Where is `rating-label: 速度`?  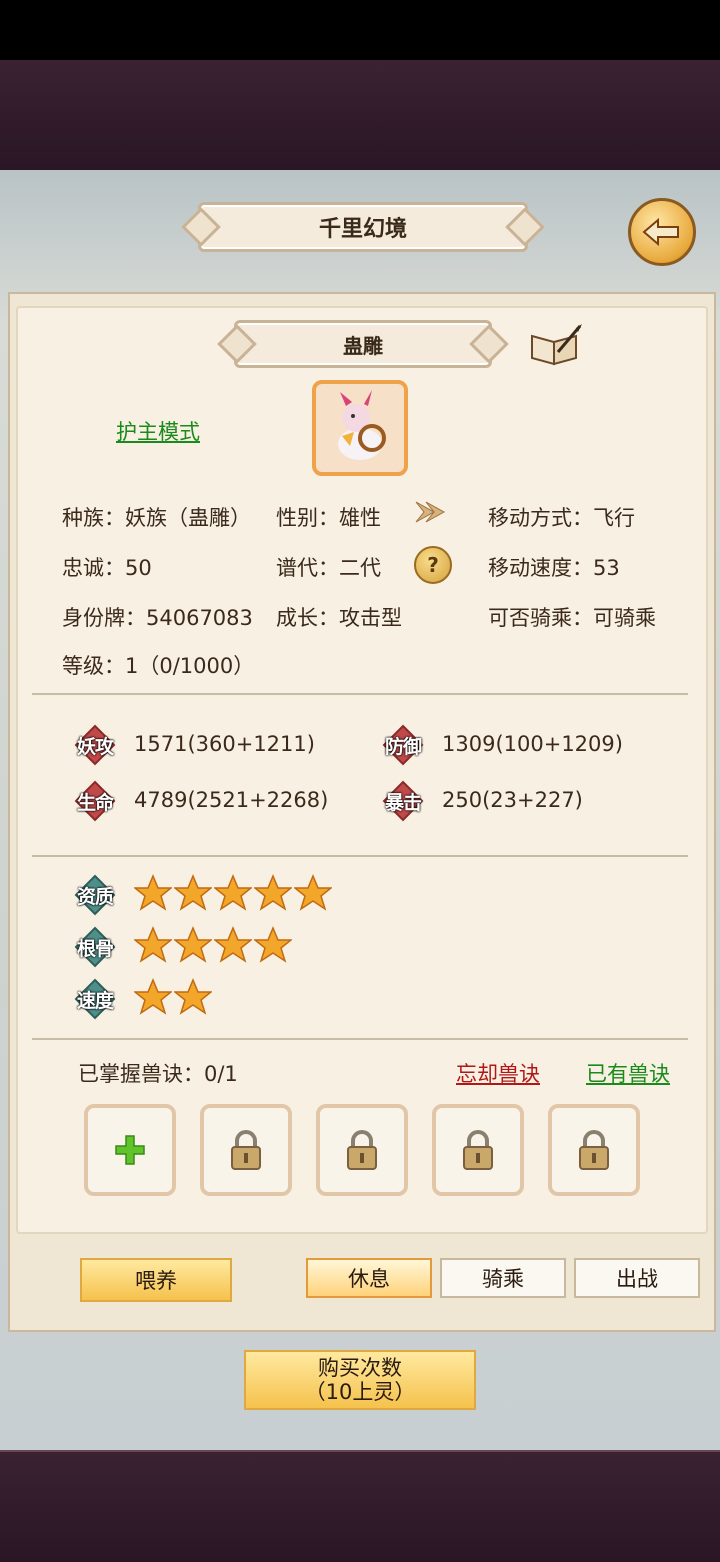 rating-label: 速度 is located at coordinates (95, 1000).